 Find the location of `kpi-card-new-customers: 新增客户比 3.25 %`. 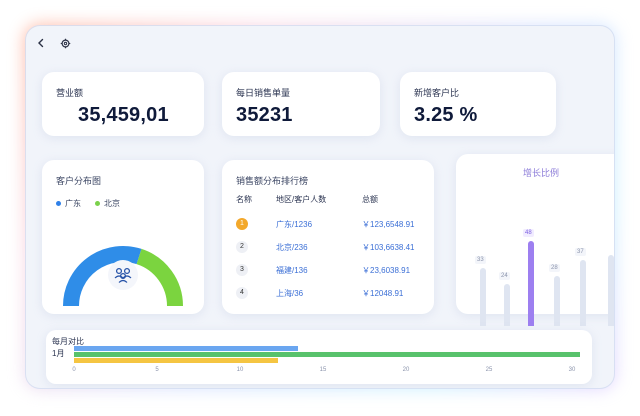

kpi-card-new-customers: 新增客户比 3.25 % is located at coordinates (478, 104).